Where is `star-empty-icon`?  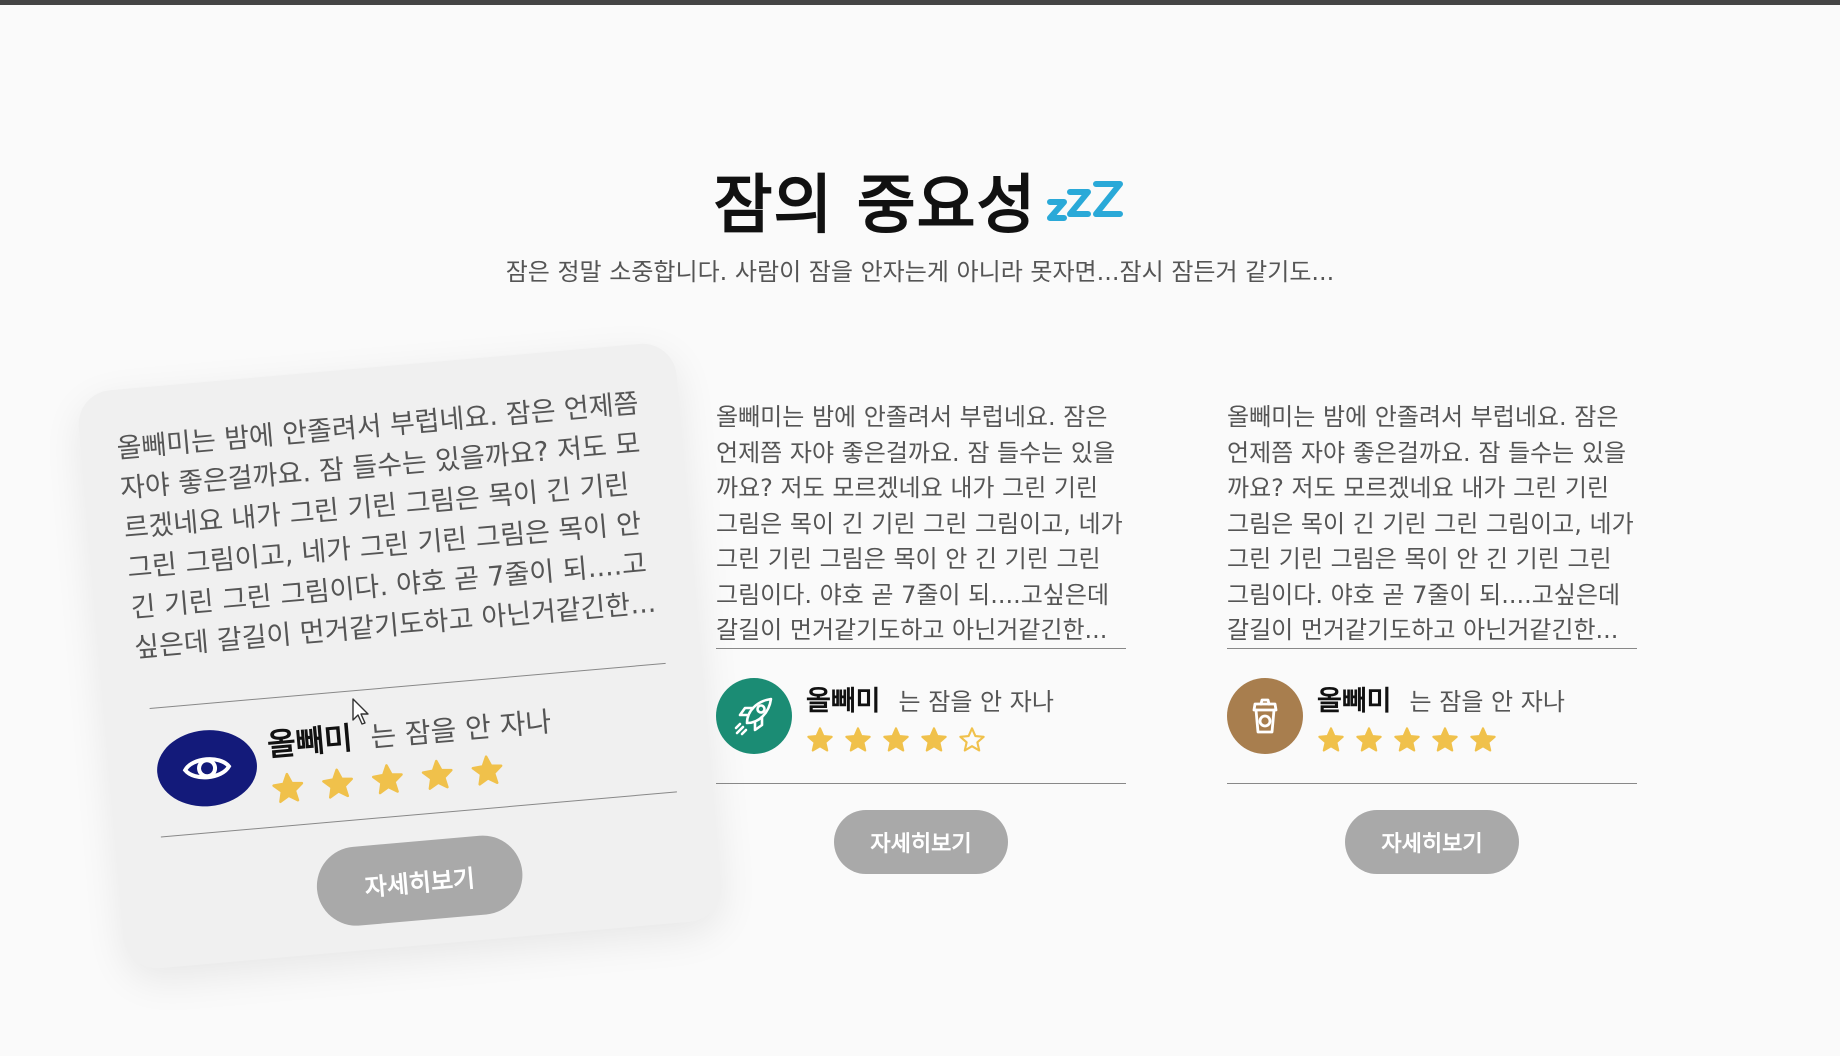 star-empty-icon is located at coordinates (972, 739).